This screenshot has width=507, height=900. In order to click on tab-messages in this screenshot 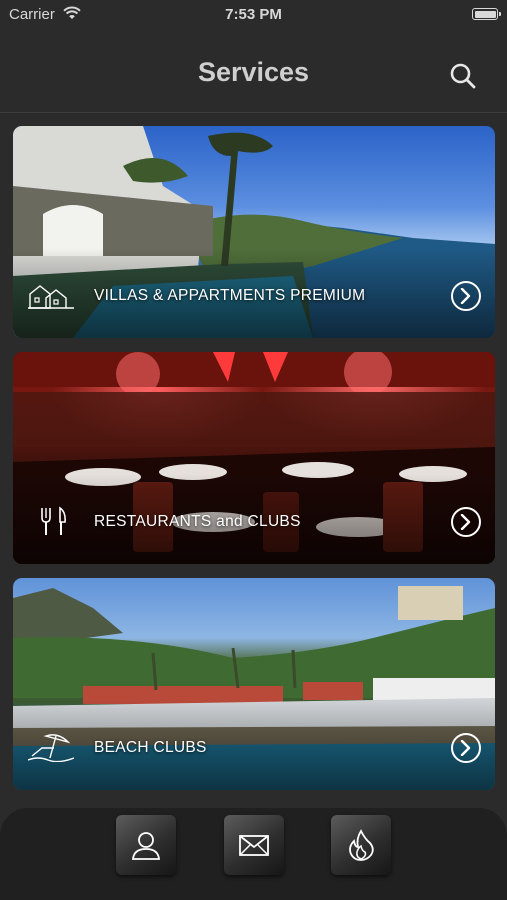, I will do `click(254, 845)`.